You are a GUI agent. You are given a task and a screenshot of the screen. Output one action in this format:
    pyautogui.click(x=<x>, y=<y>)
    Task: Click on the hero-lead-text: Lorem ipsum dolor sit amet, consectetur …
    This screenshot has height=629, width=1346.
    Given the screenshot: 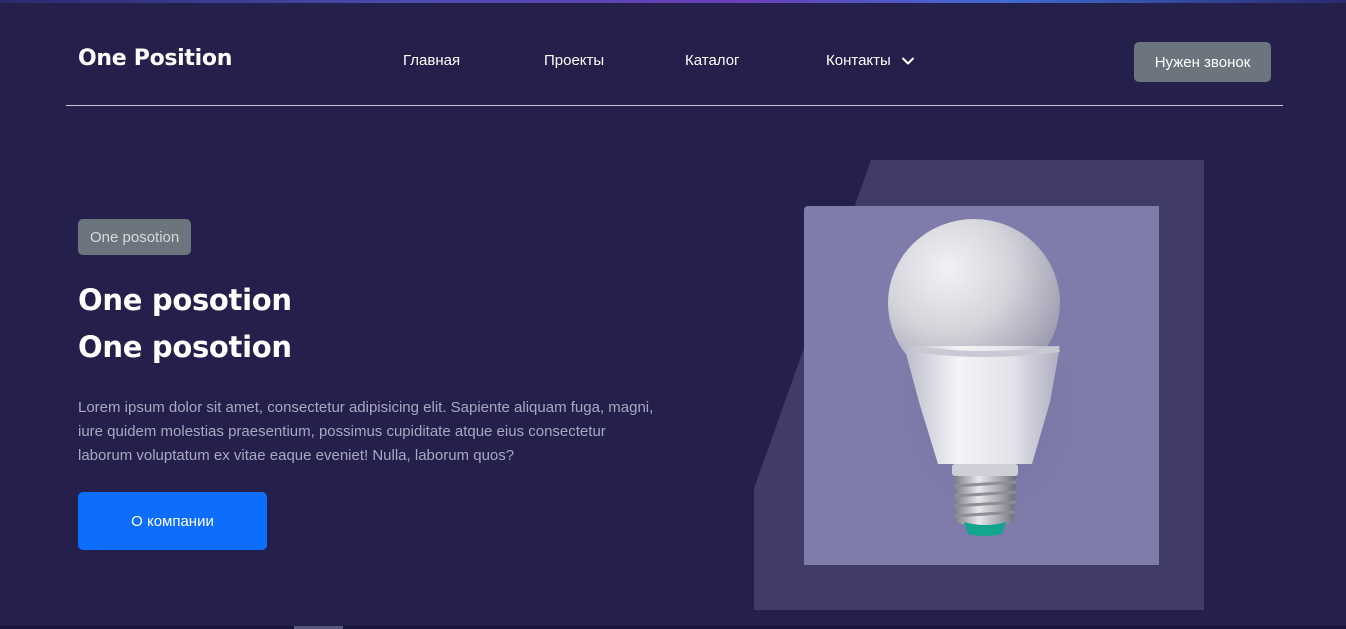 What is the action you would take?
    pyautogui.click(x=366, y=431)
    